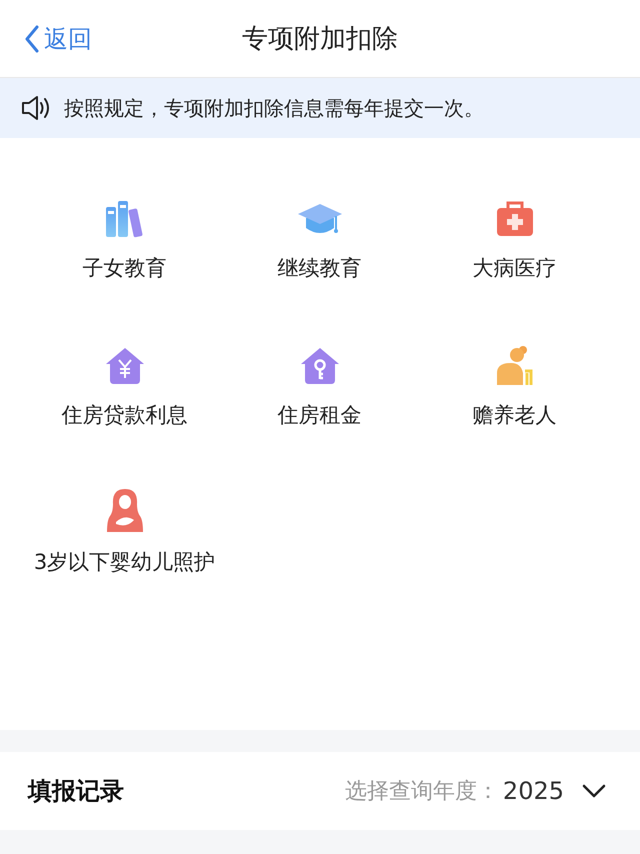  I want to click on category-item: 大病医疗, so click(514, 269).